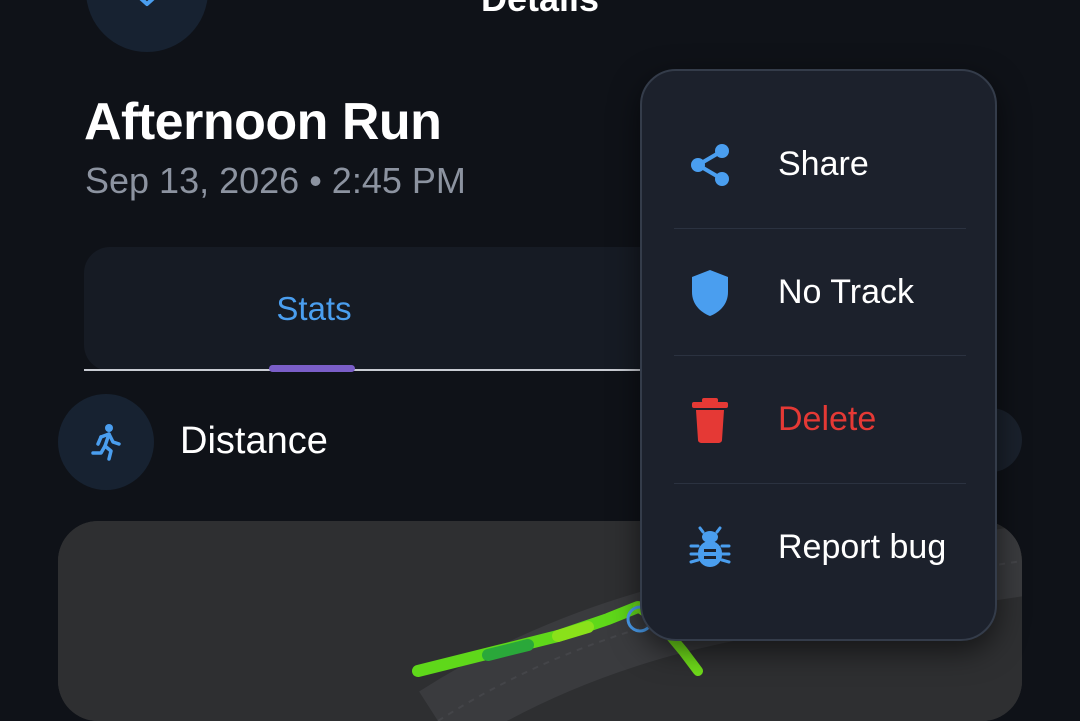 This screenshot has width=1080, height=721. I want to click on menu-item-share: Share, so click(818, 164).